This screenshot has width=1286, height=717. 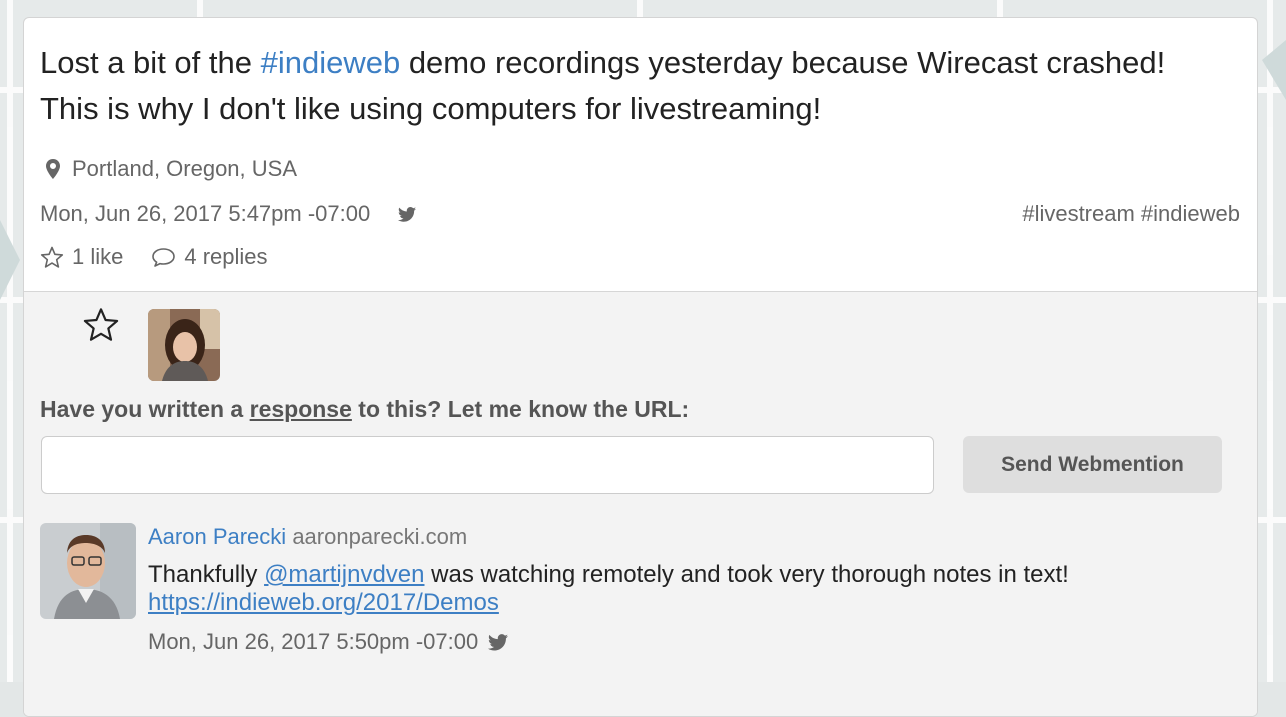 What do you see at coordinates (487, 465) in the screenshot?
I see `webmention-url-input` at bounding box center [487, 465].